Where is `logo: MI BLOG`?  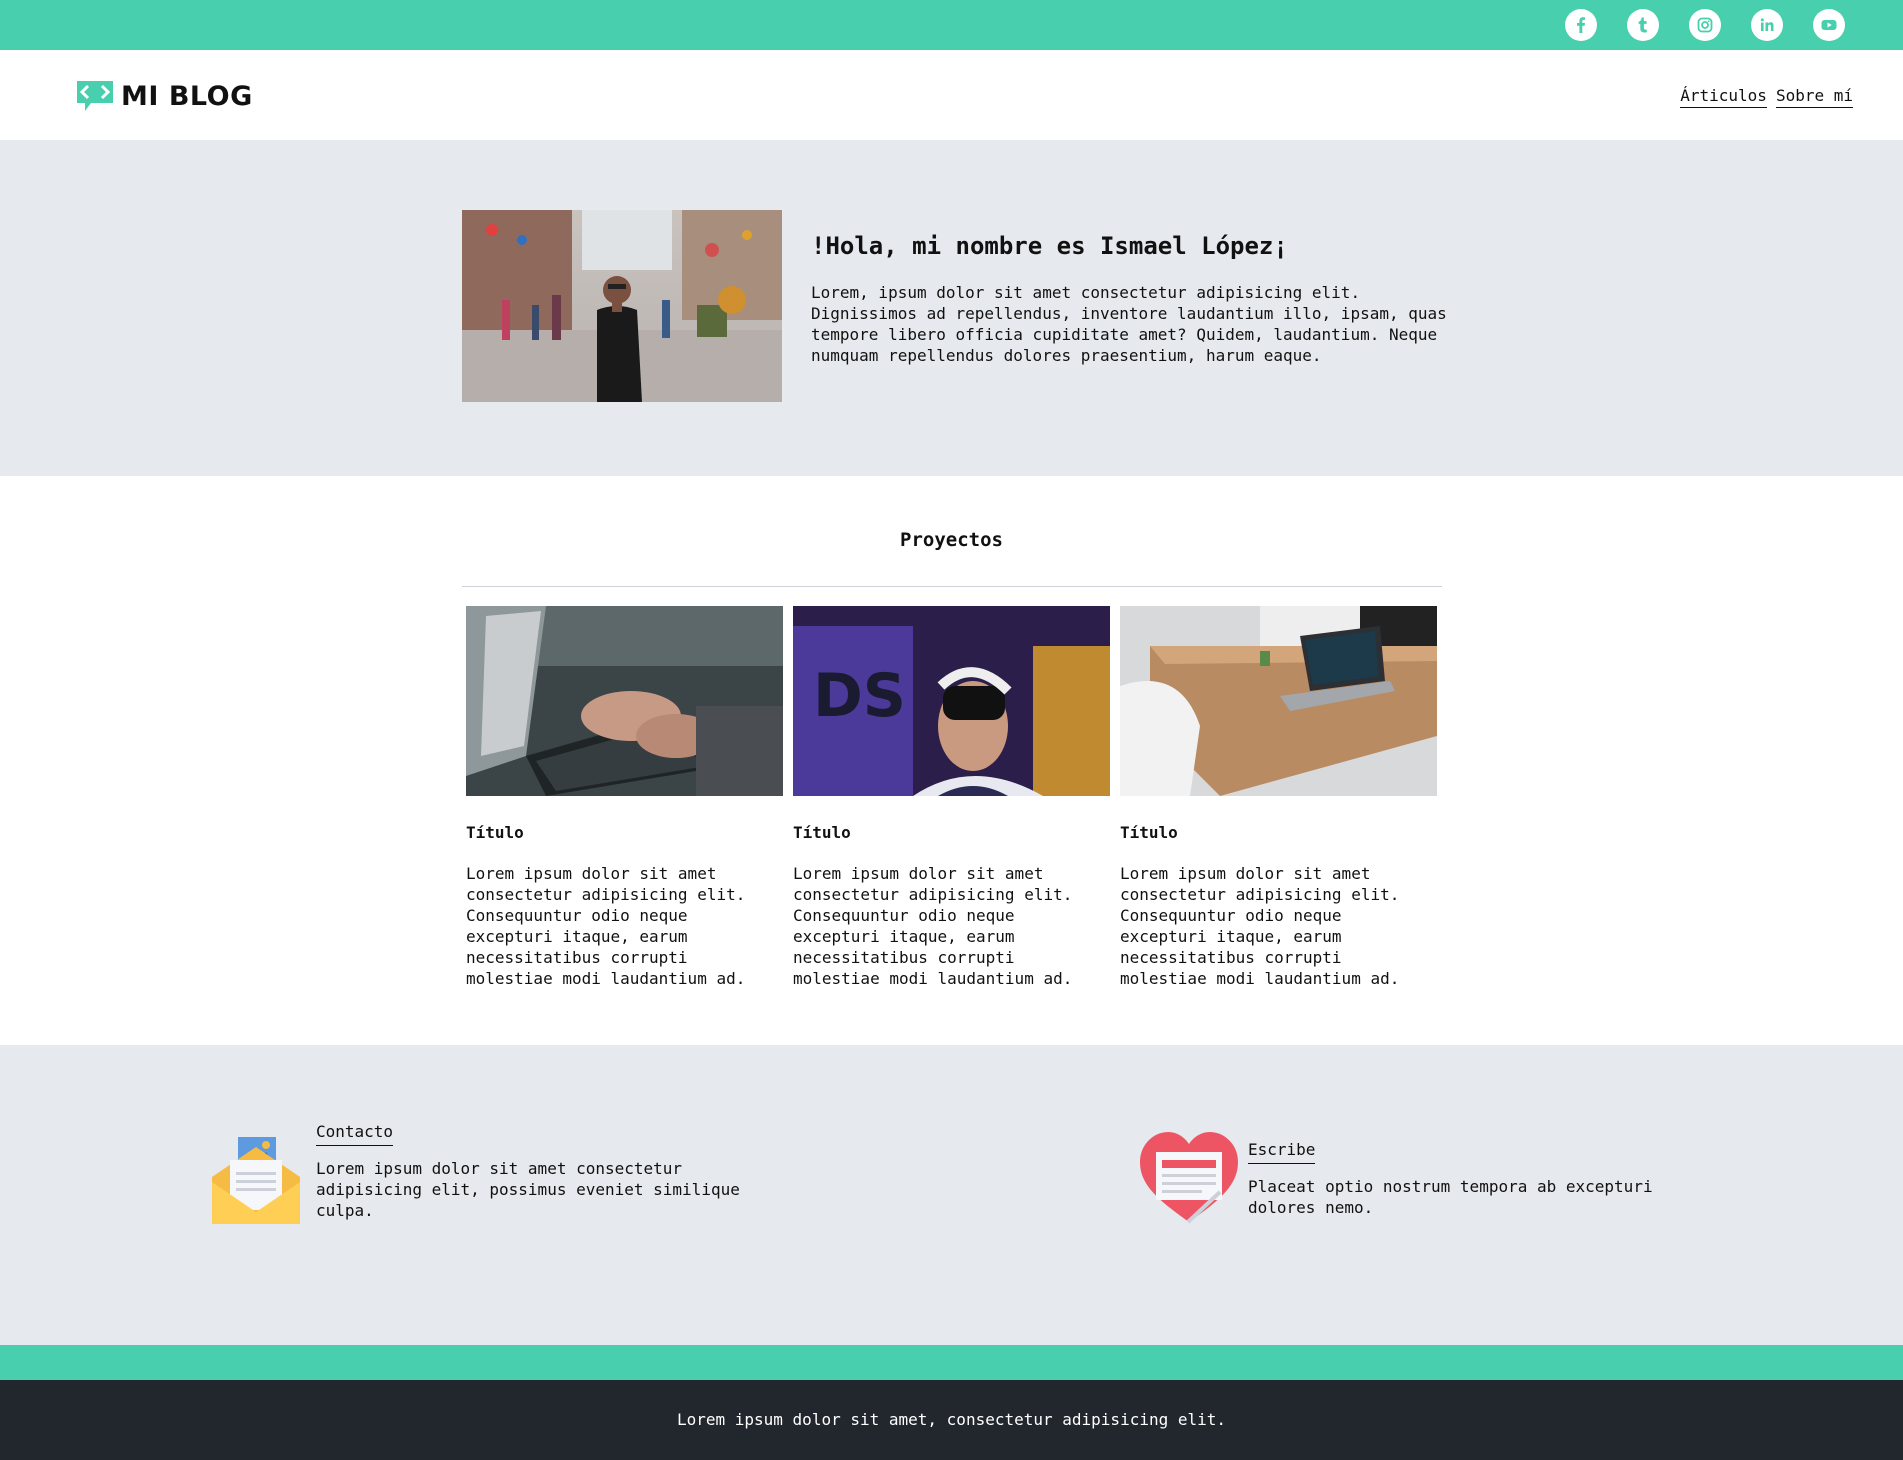
logo: MI BLOG is located at coordinates (164, 96).